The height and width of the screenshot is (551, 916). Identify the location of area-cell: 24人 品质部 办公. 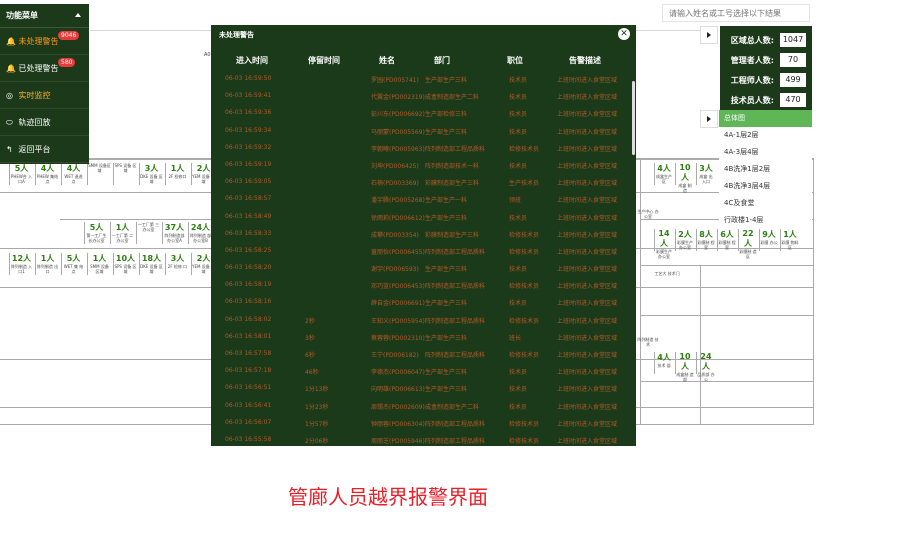
(705, 367).